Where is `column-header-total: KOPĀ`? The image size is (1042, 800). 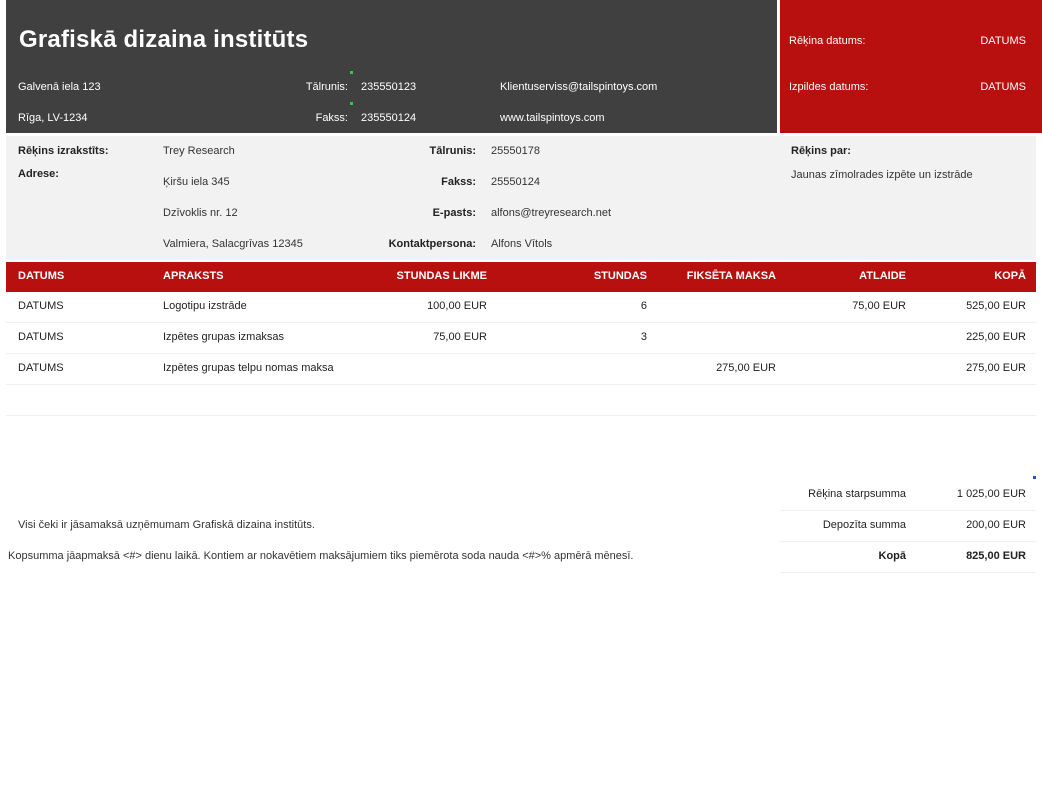
column-header-total: KOPĀ is located at coordinates (1010, 276).